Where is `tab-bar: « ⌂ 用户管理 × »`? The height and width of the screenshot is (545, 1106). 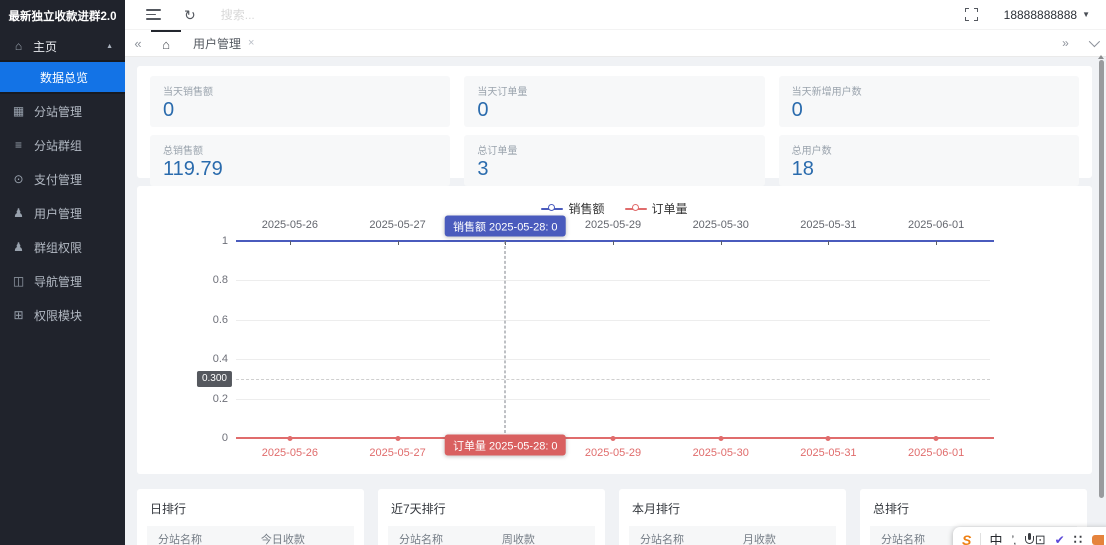
tab-bar: « ⌂ 用户管理 × » is located at coordinates (615, 43).